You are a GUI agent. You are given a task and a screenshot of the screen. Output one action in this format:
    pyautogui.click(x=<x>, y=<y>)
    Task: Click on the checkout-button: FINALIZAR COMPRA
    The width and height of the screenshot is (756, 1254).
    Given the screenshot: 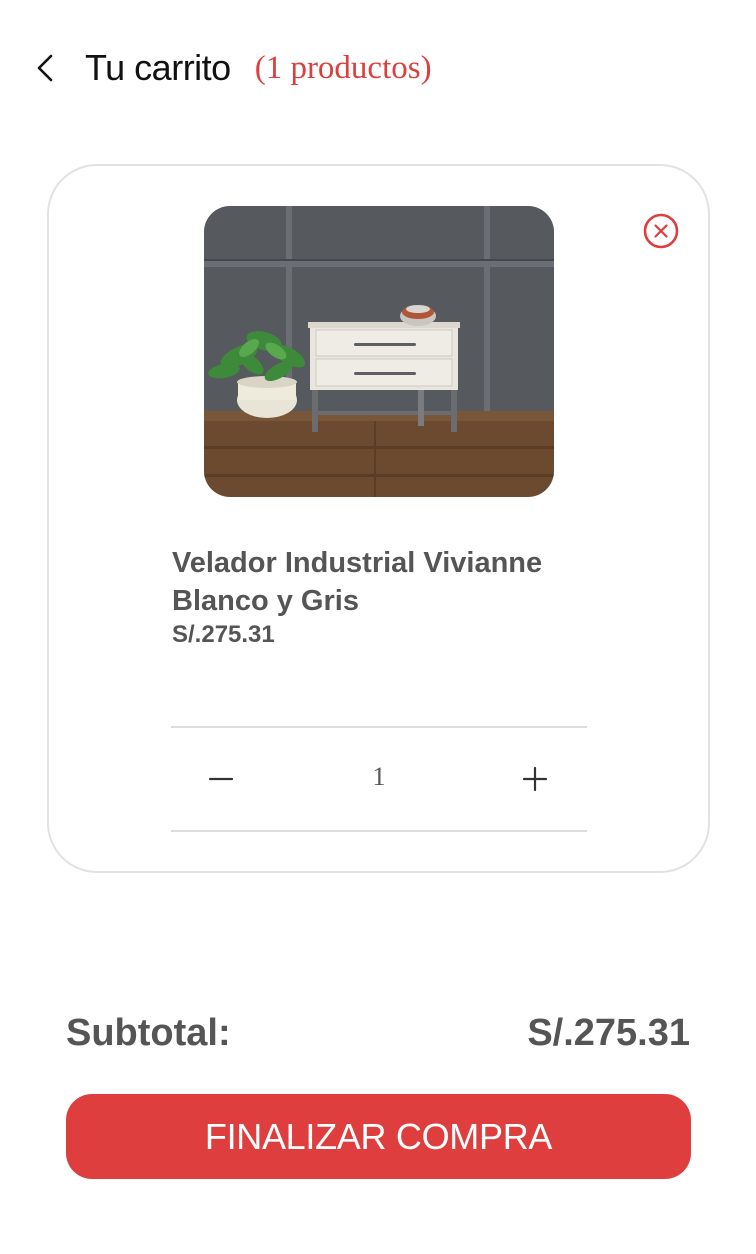 What is the action you would take?
    pyautogui.click(x=378, y=1136)
    